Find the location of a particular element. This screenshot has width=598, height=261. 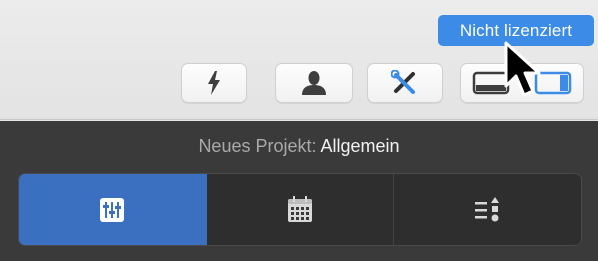

tools-icon is located at coordinates (403, 82).